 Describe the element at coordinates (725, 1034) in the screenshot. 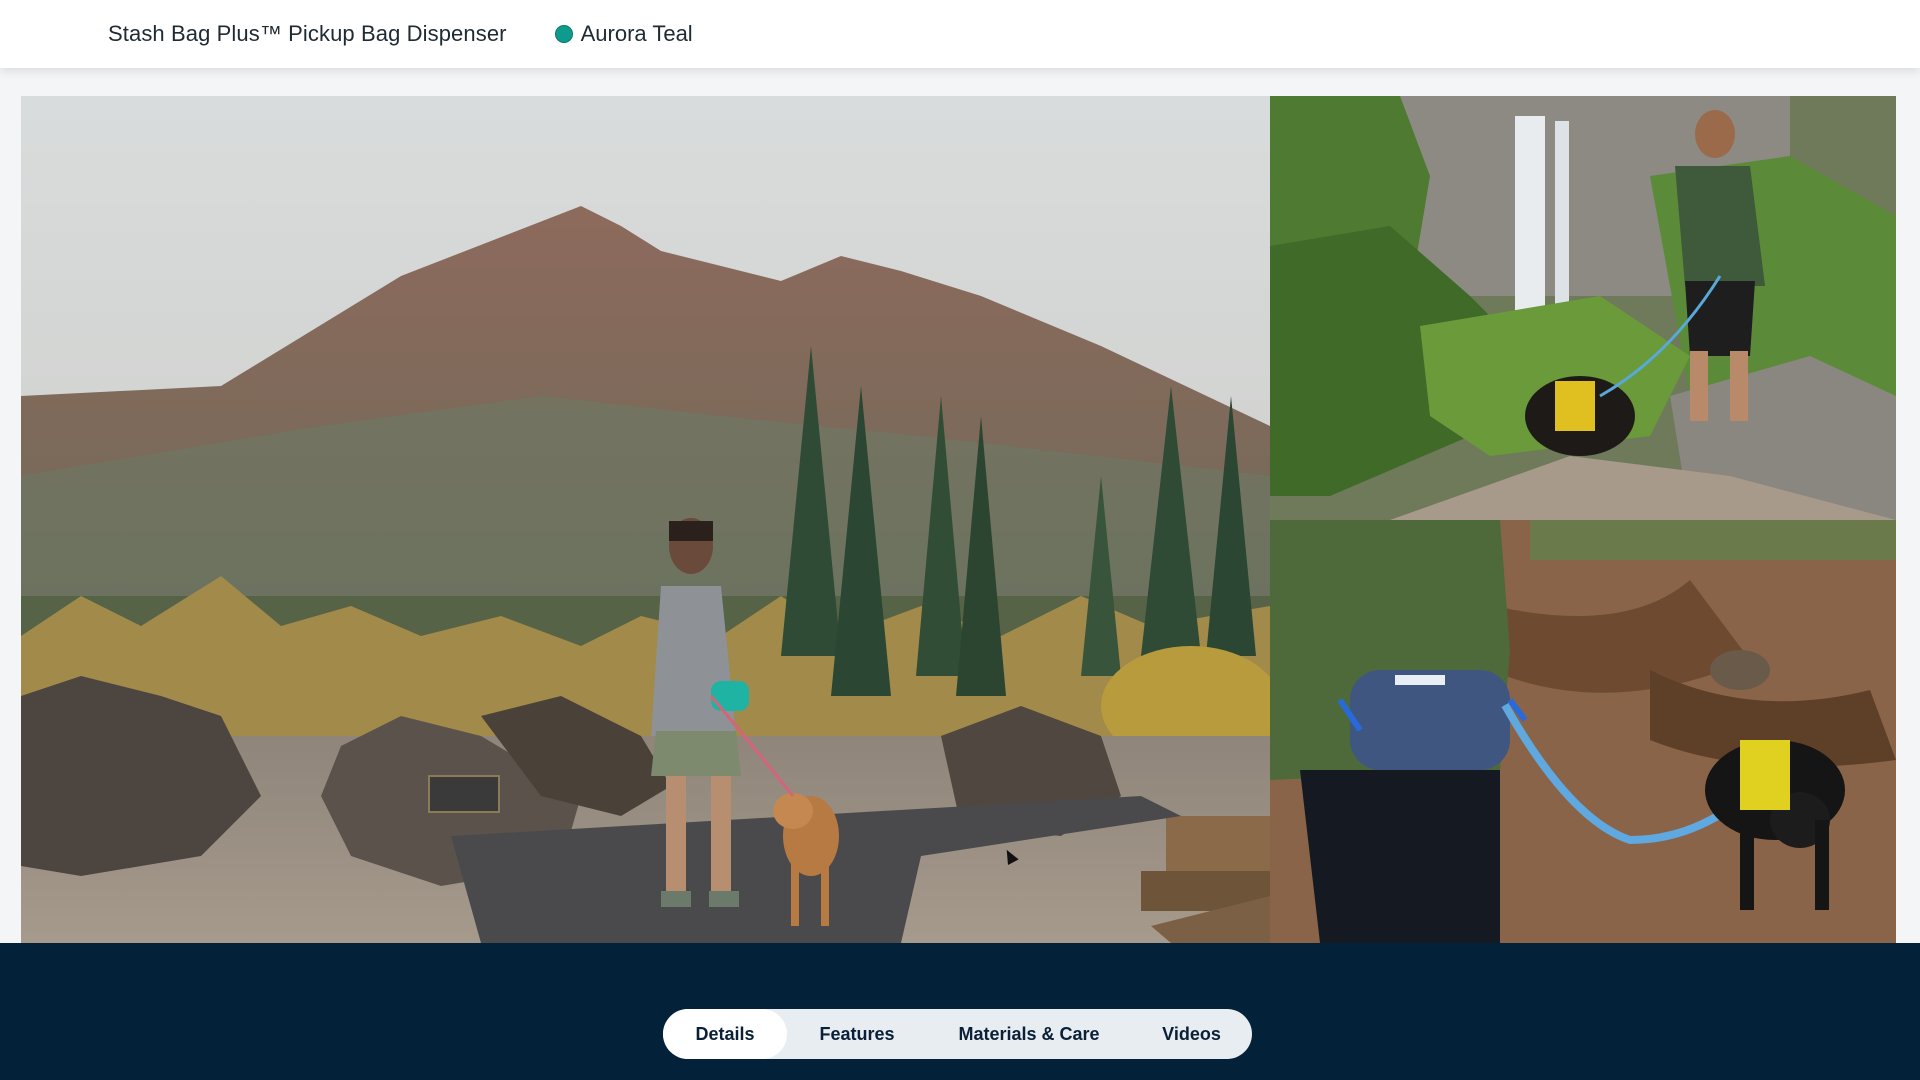

I see `tab-details: Details` at that location.